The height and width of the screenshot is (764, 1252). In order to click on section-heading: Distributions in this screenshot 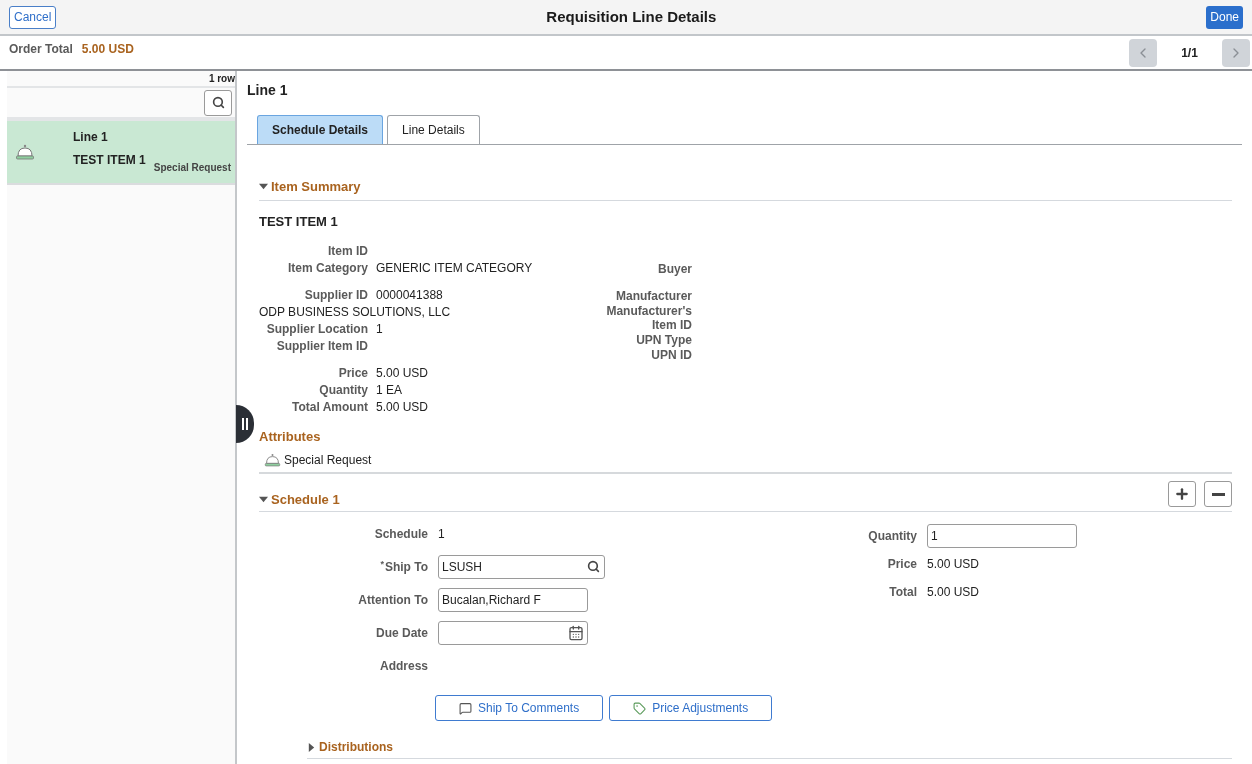, I will do `click(356, 747)`.